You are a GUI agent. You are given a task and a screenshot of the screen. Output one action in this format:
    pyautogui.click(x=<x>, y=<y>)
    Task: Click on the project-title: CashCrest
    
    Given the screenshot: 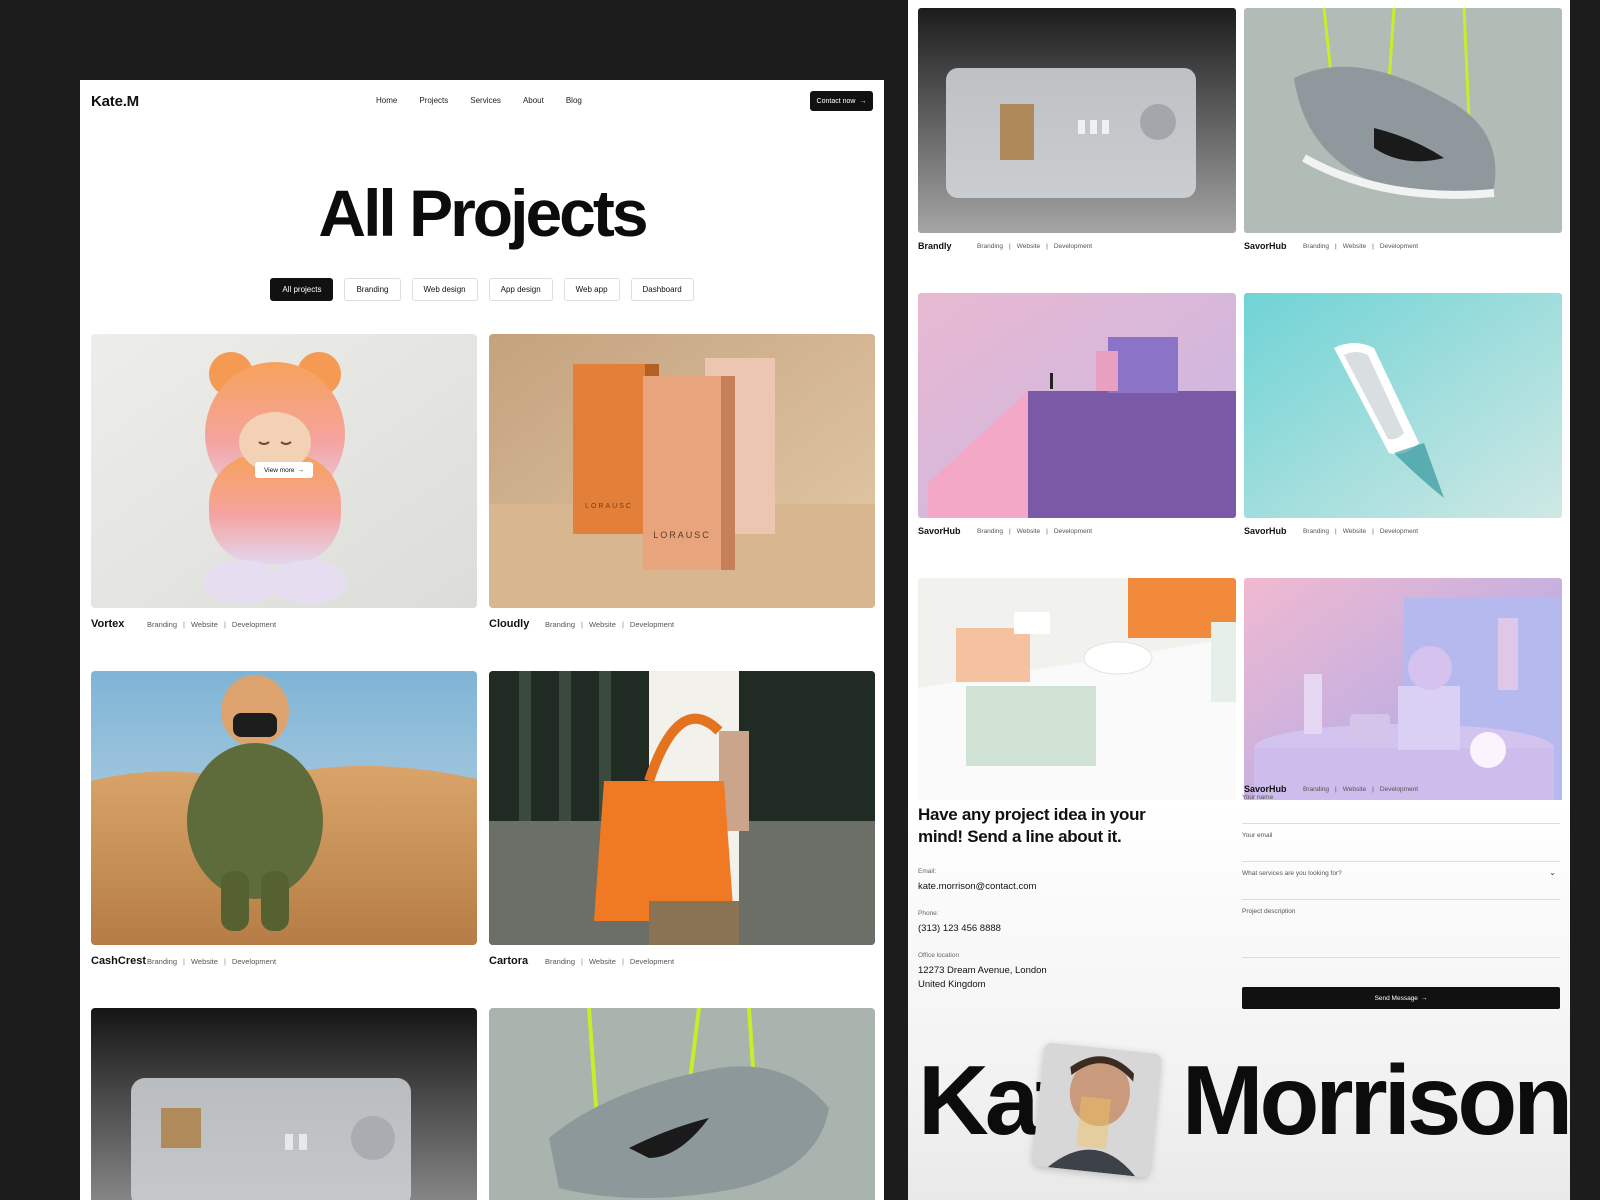 What is the action you would take?
    pyautogui.click(x=119, y=961)
    